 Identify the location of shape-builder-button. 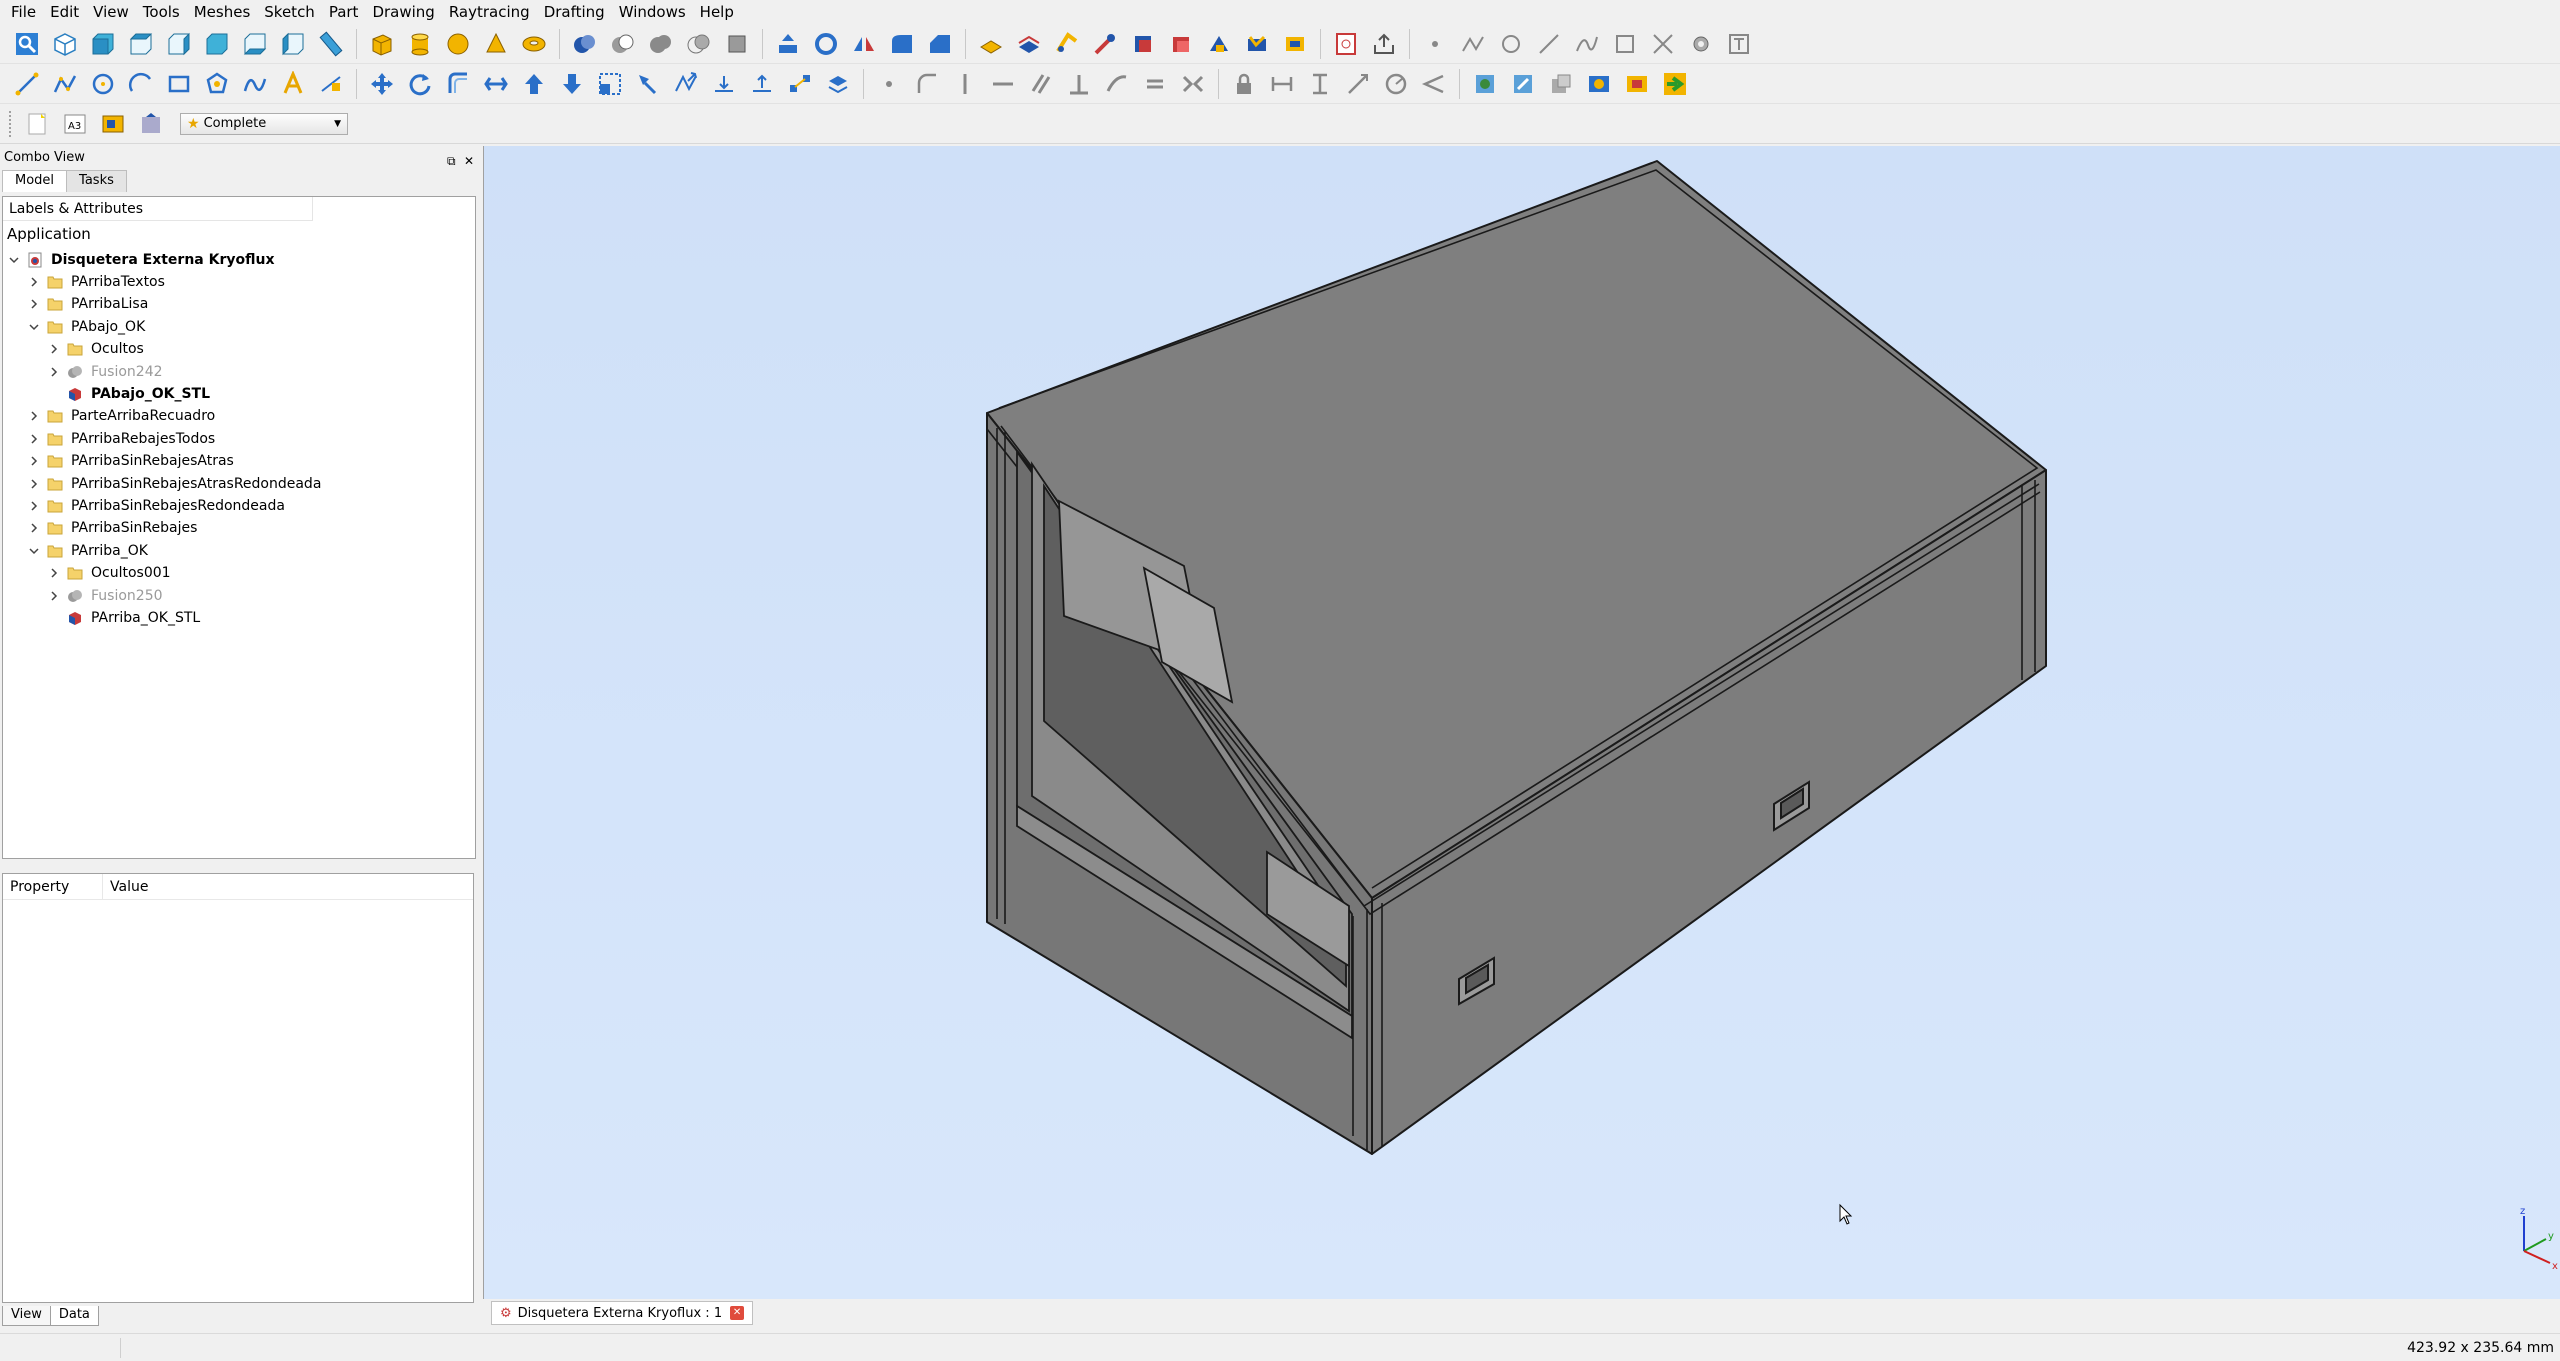
(1105, 44).